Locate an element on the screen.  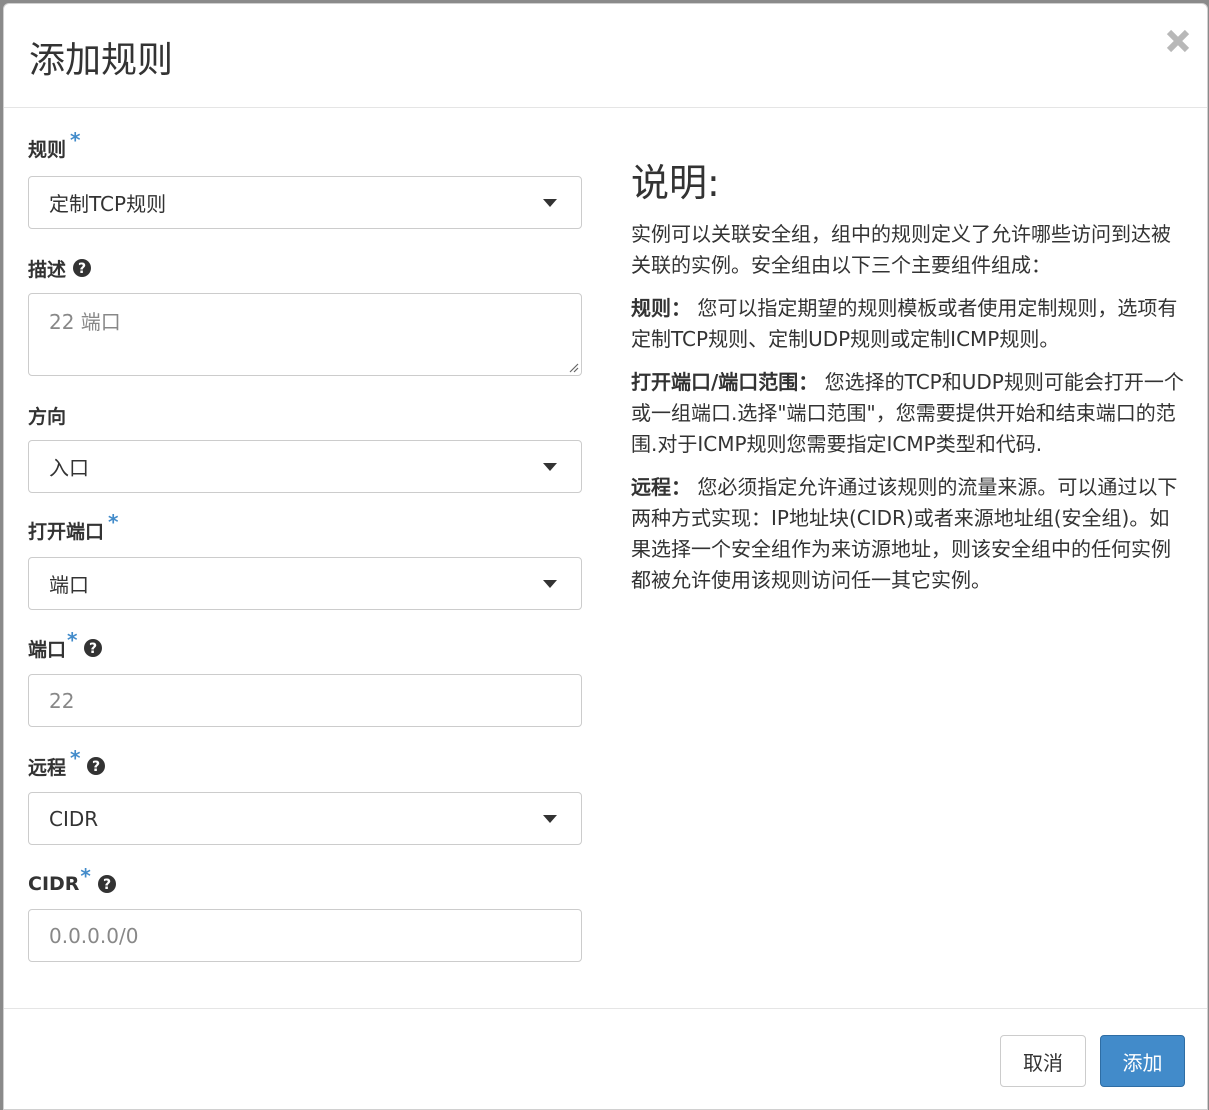
remote-field-group: 远程 * ? CIDR is located at coordinates (305, 795).